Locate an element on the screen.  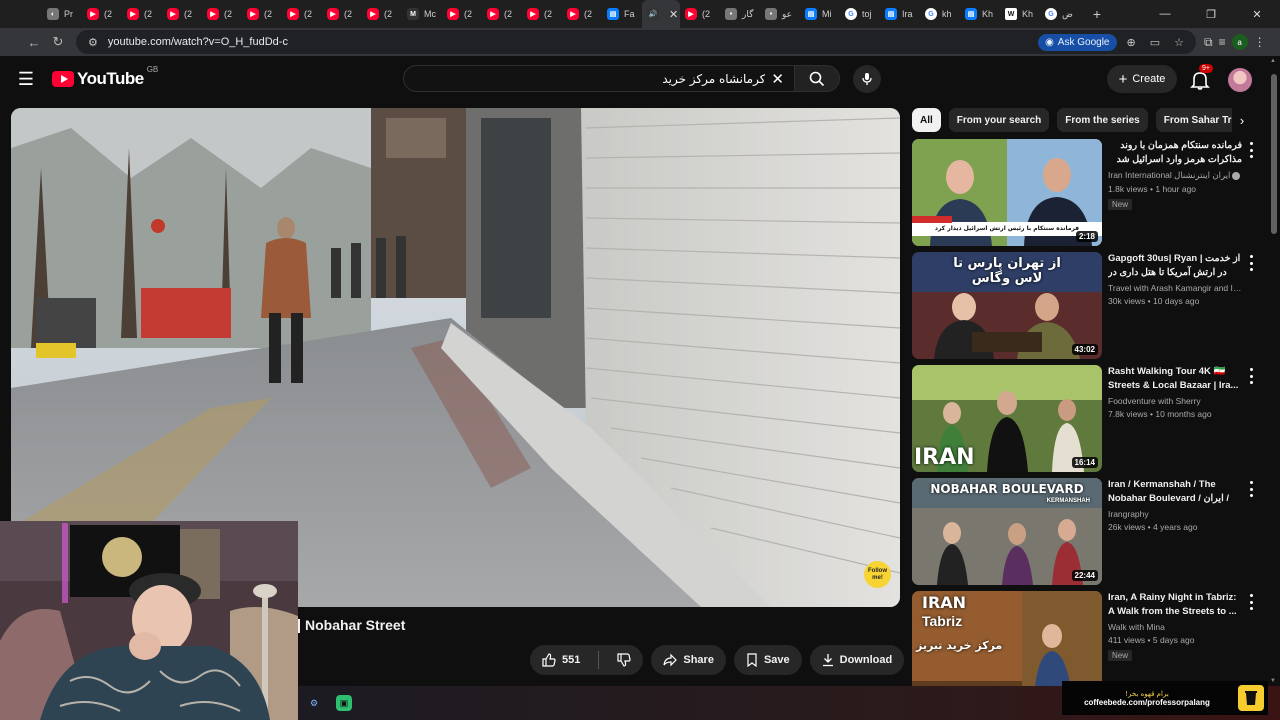
create-button: + Create is located at coordinates (1142, 79).